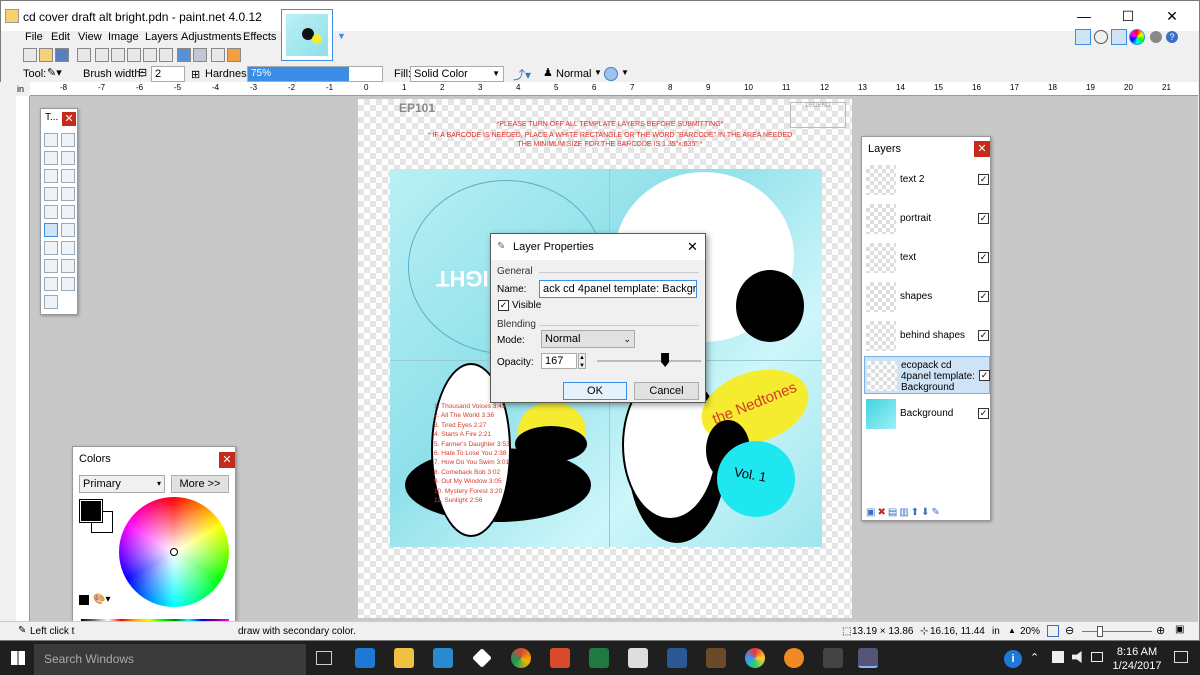  What do you see at coordinates (868, 658) in the screenshot?
I see `paintnet-taskbar-icon` at bounding box center [868, 658].